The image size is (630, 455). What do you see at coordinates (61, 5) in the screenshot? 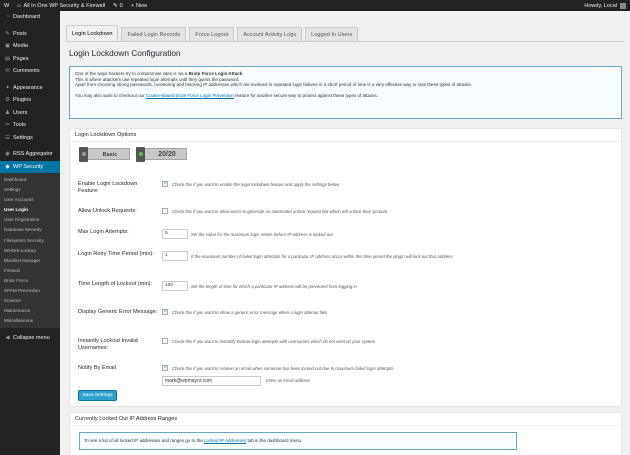
I see `site-name-link: ⌂ All In One WP Security & Firewall` at bounding box center [61, 5].